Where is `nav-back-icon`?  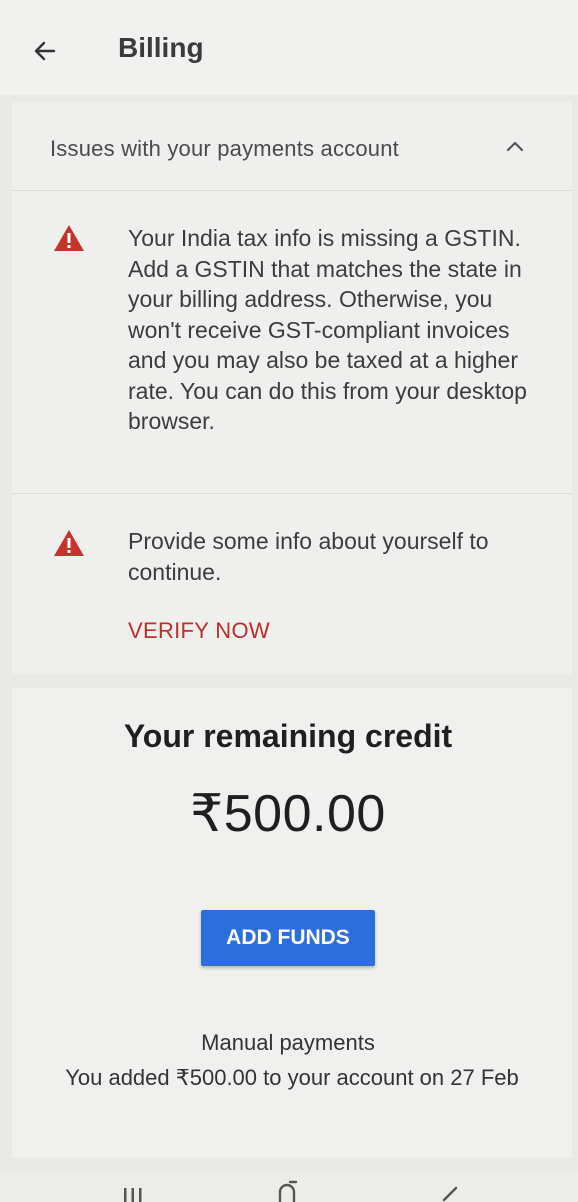
nav-back-icon is located at coordinates (449, 1193).